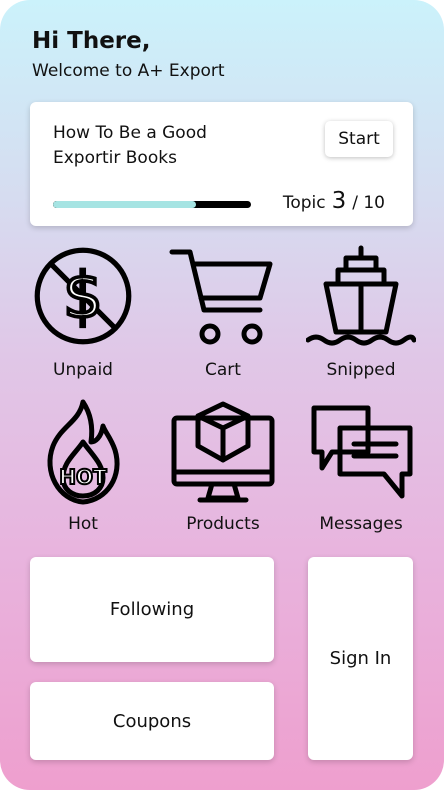 The width and height of the screenshot is (444, 790). Describe the element at coordinates (91, 41) in the screenshot. I see `greeting-title: Hi There,` at that location.